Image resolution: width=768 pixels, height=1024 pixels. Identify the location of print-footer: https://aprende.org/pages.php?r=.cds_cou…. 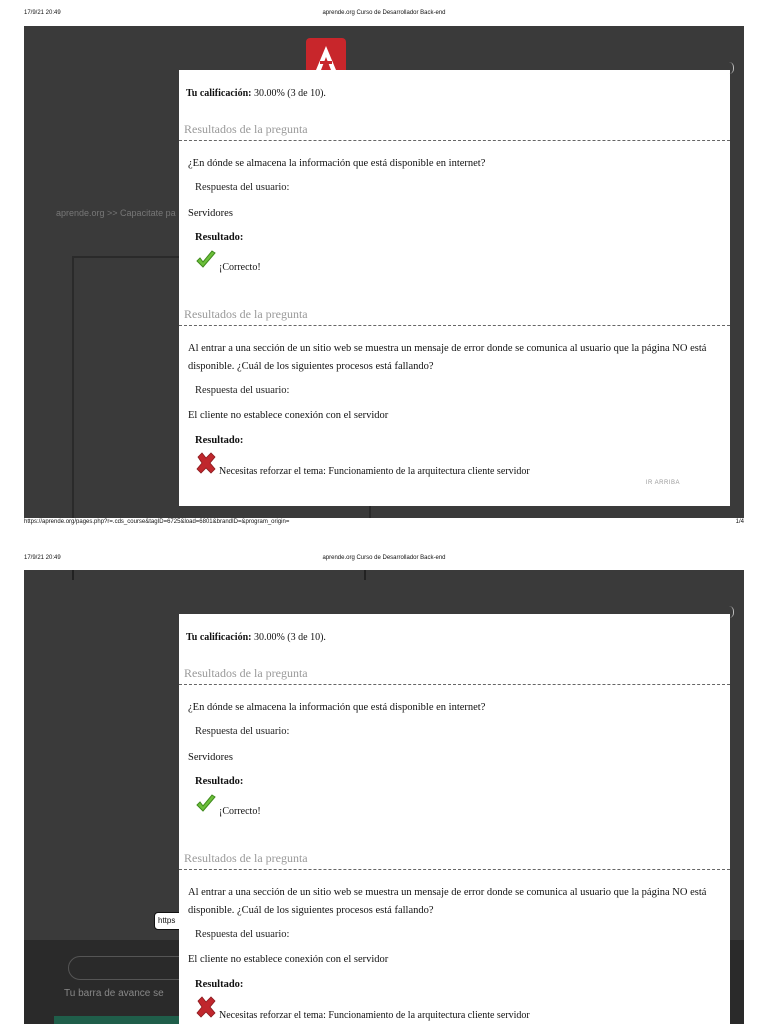
(384, 523).